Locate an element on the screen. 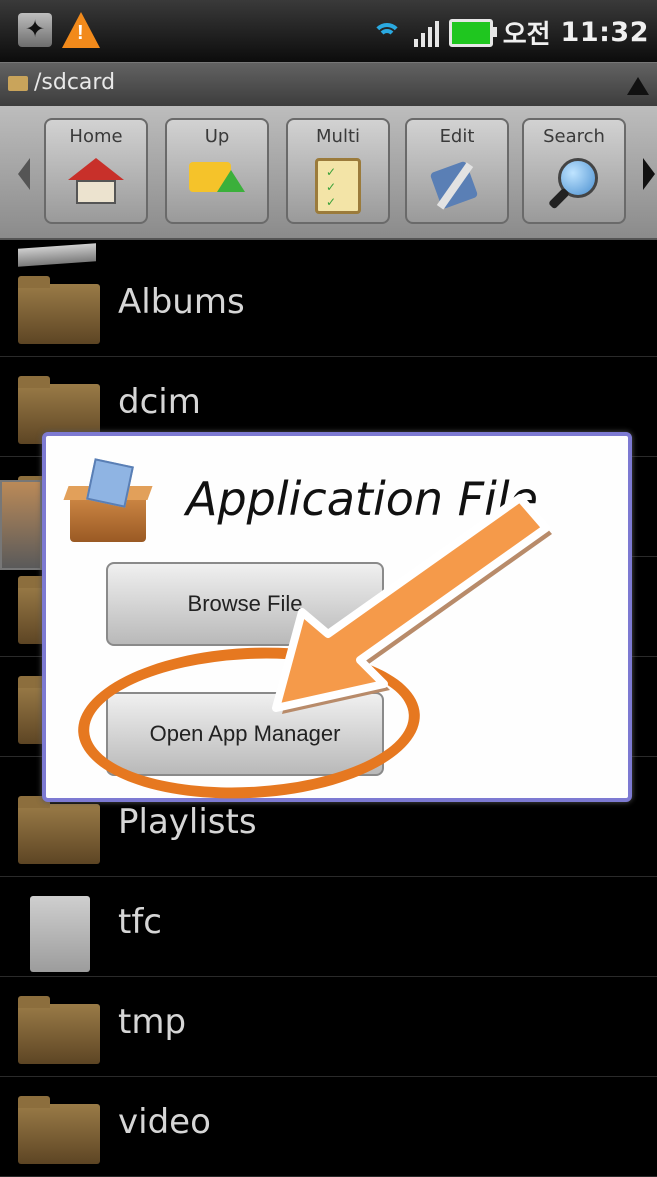  pointer-arrow-icon is located at coordinates (412, 604).